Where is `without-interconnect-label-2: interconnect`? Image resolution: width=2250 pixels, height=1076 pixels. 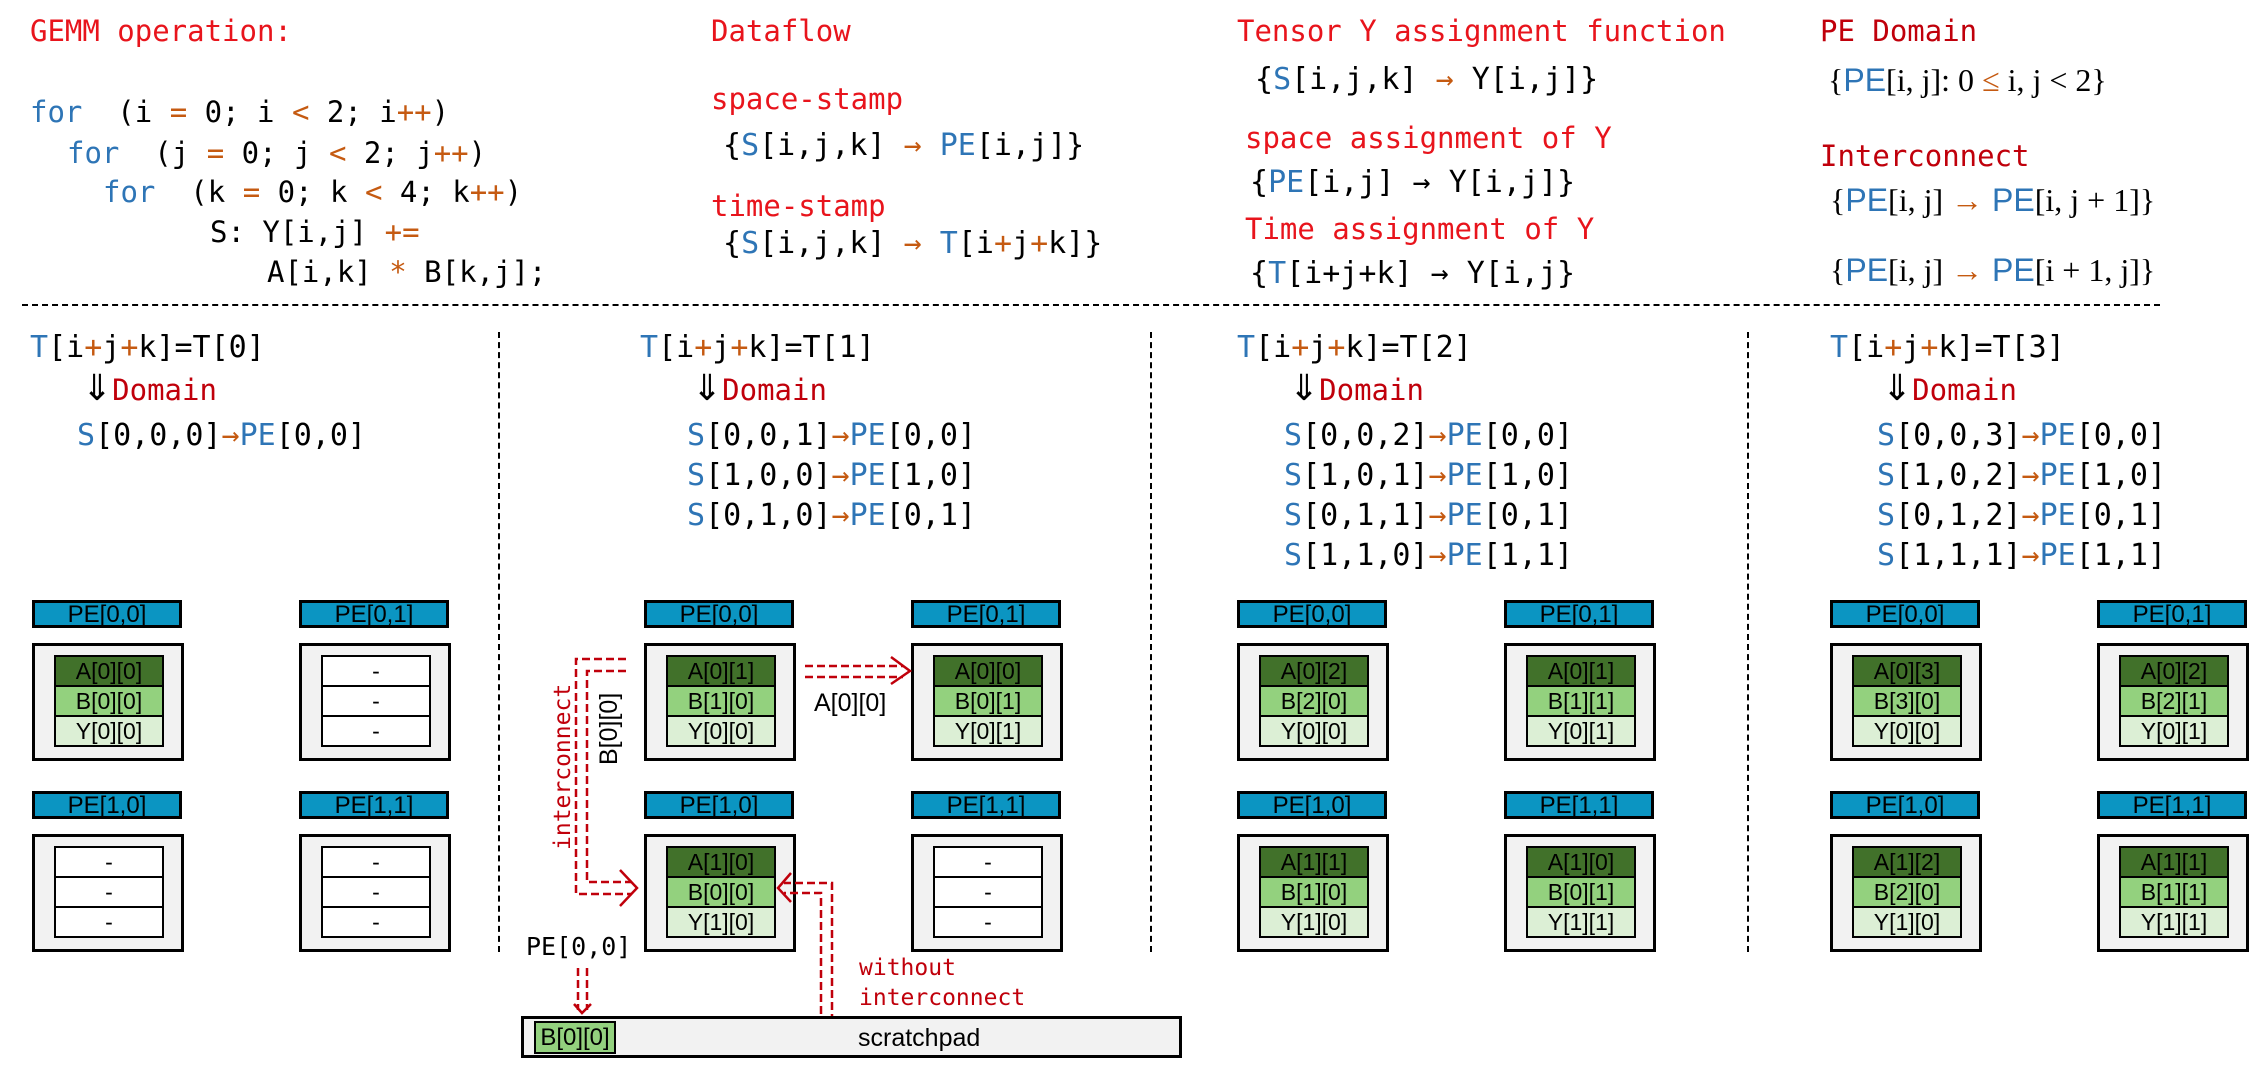
without-interconnect-label-2: interconnect is located at coordinates (942, 998).